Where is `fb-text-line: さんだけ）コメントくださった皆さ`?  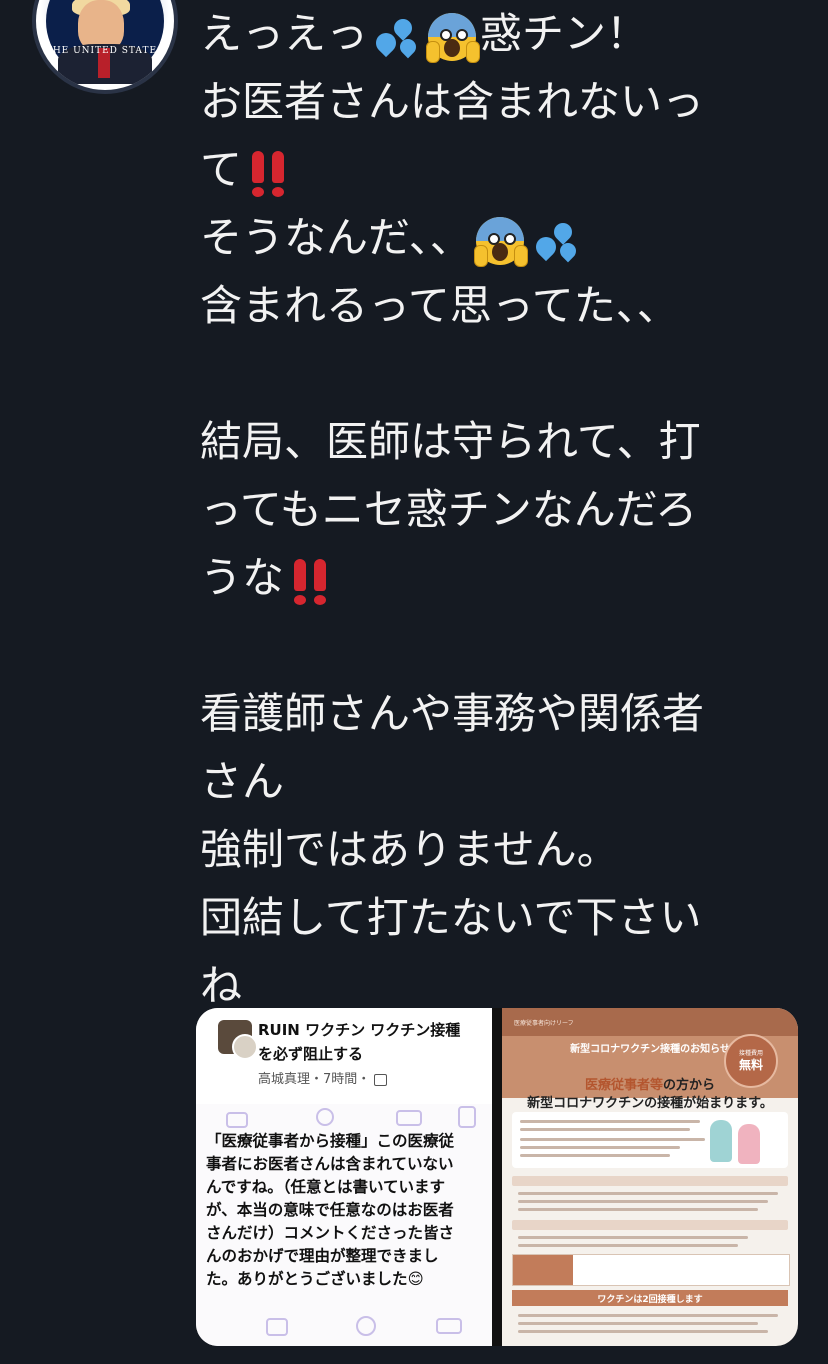
fb-text-line: さんだけ）コメントくださった皆さ is located at coordinates (330, 1233).